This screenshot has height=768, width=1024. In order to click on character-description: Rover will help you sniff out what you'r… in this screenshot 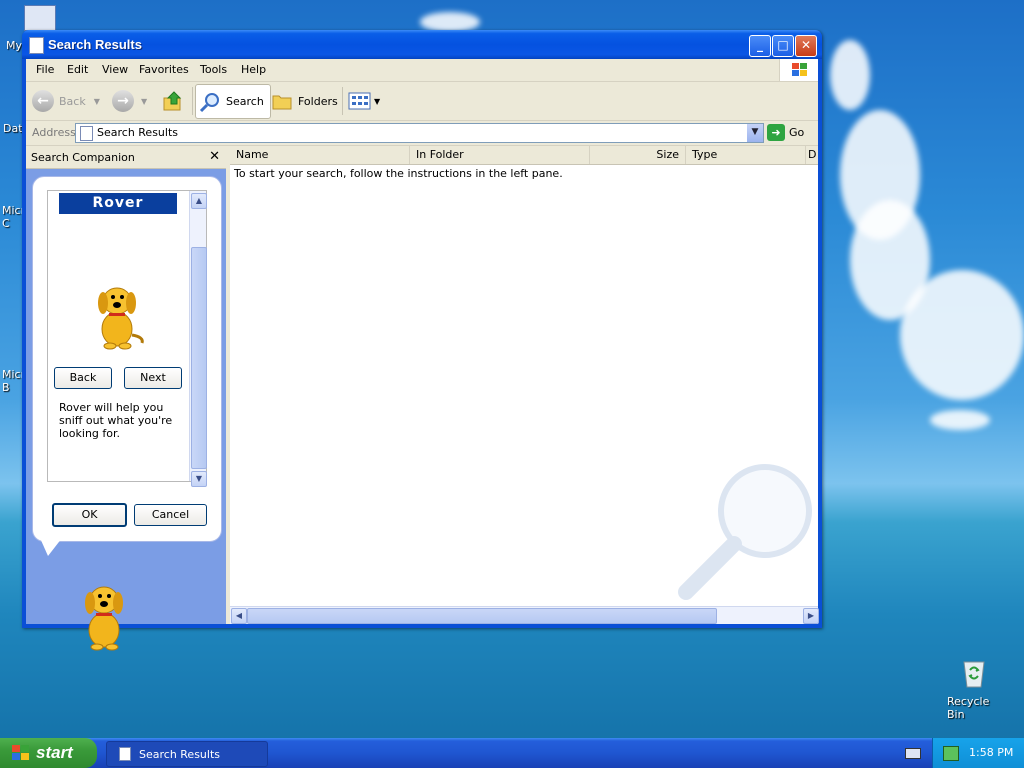, I will do `click(116, 420)`.